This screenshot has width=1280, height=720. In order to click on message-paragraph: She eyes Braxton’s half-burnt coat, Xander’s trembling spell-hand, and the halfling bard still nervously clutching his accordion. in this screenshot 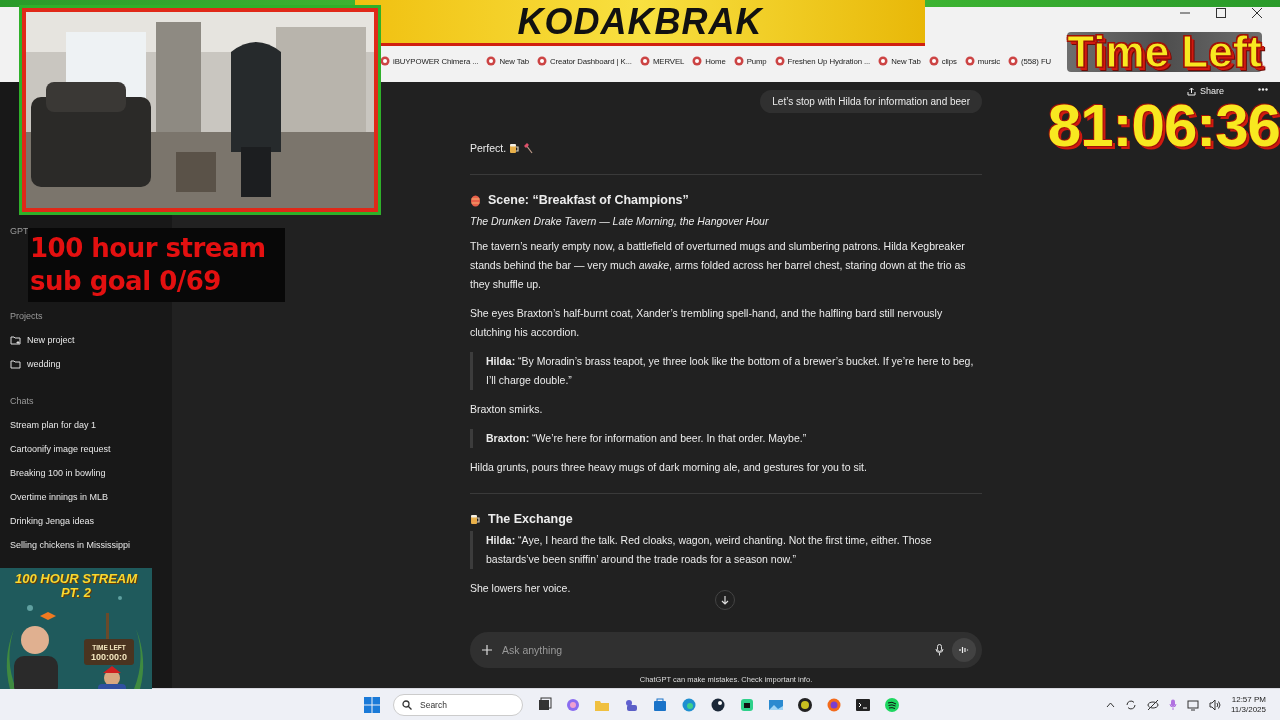, I will do `click(707, 323)`.